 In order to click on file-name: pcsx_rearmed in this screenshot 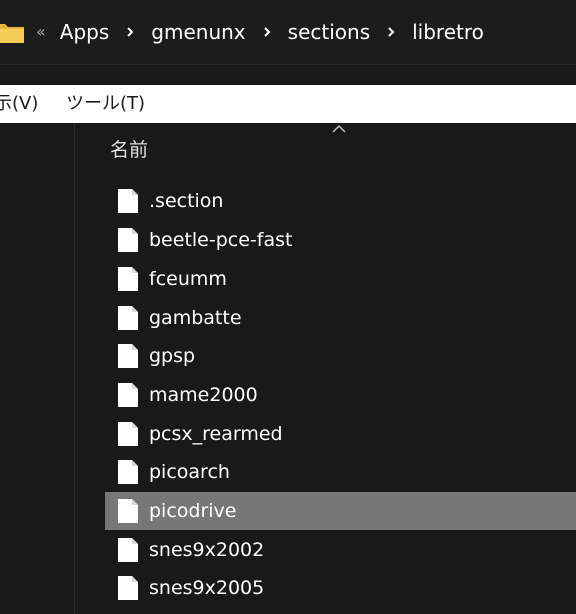, I will do `click(216, 434)`.